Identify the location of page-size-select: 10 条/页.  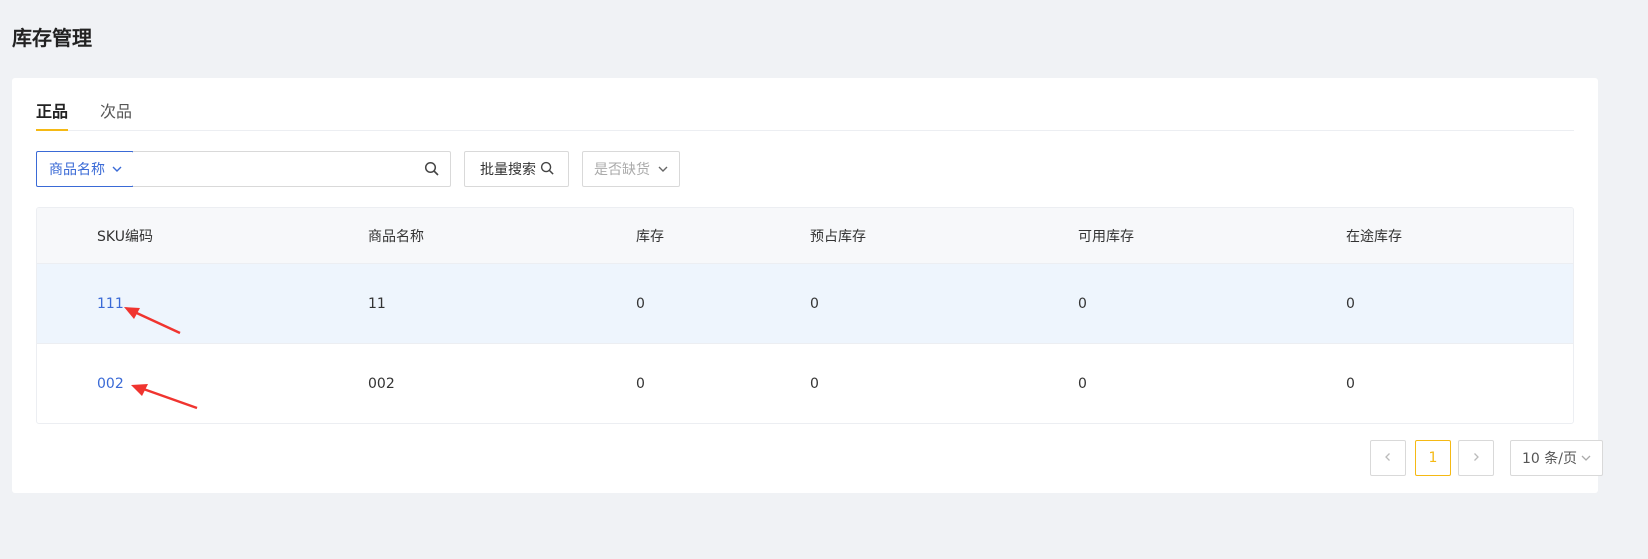
(1556, 458).